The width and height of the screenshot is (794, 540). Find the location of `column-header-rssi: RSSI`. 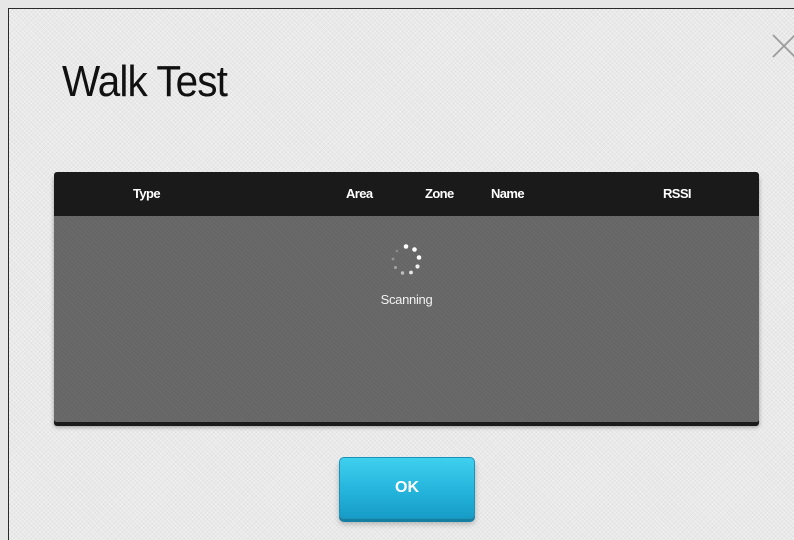

column-header-rssi: RSSI is located at coordinates (677, 193).